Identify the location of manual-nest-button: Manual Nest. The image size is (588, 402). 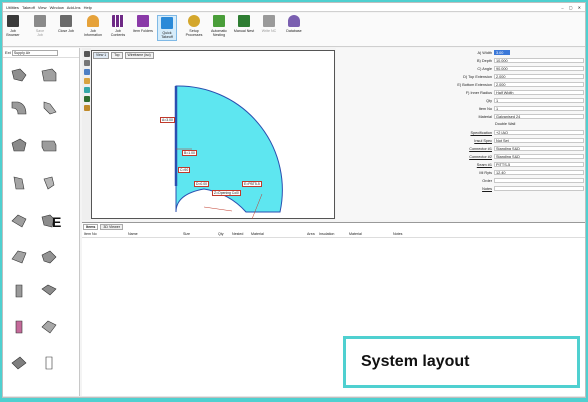
(244, 24).